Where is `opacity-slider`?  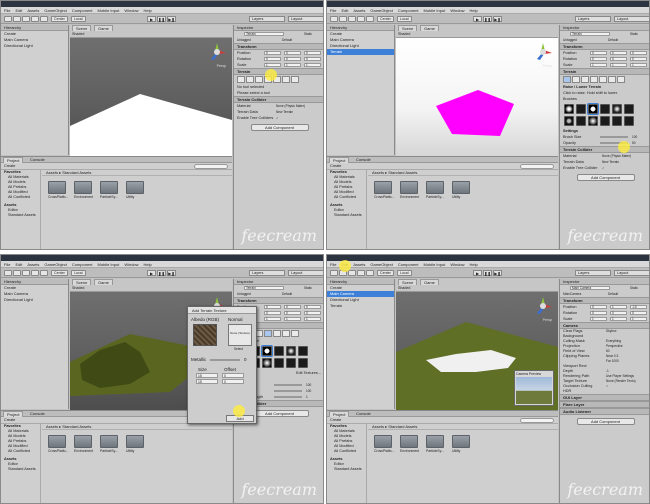 opacity-slider is located at coordinates (288, 391).